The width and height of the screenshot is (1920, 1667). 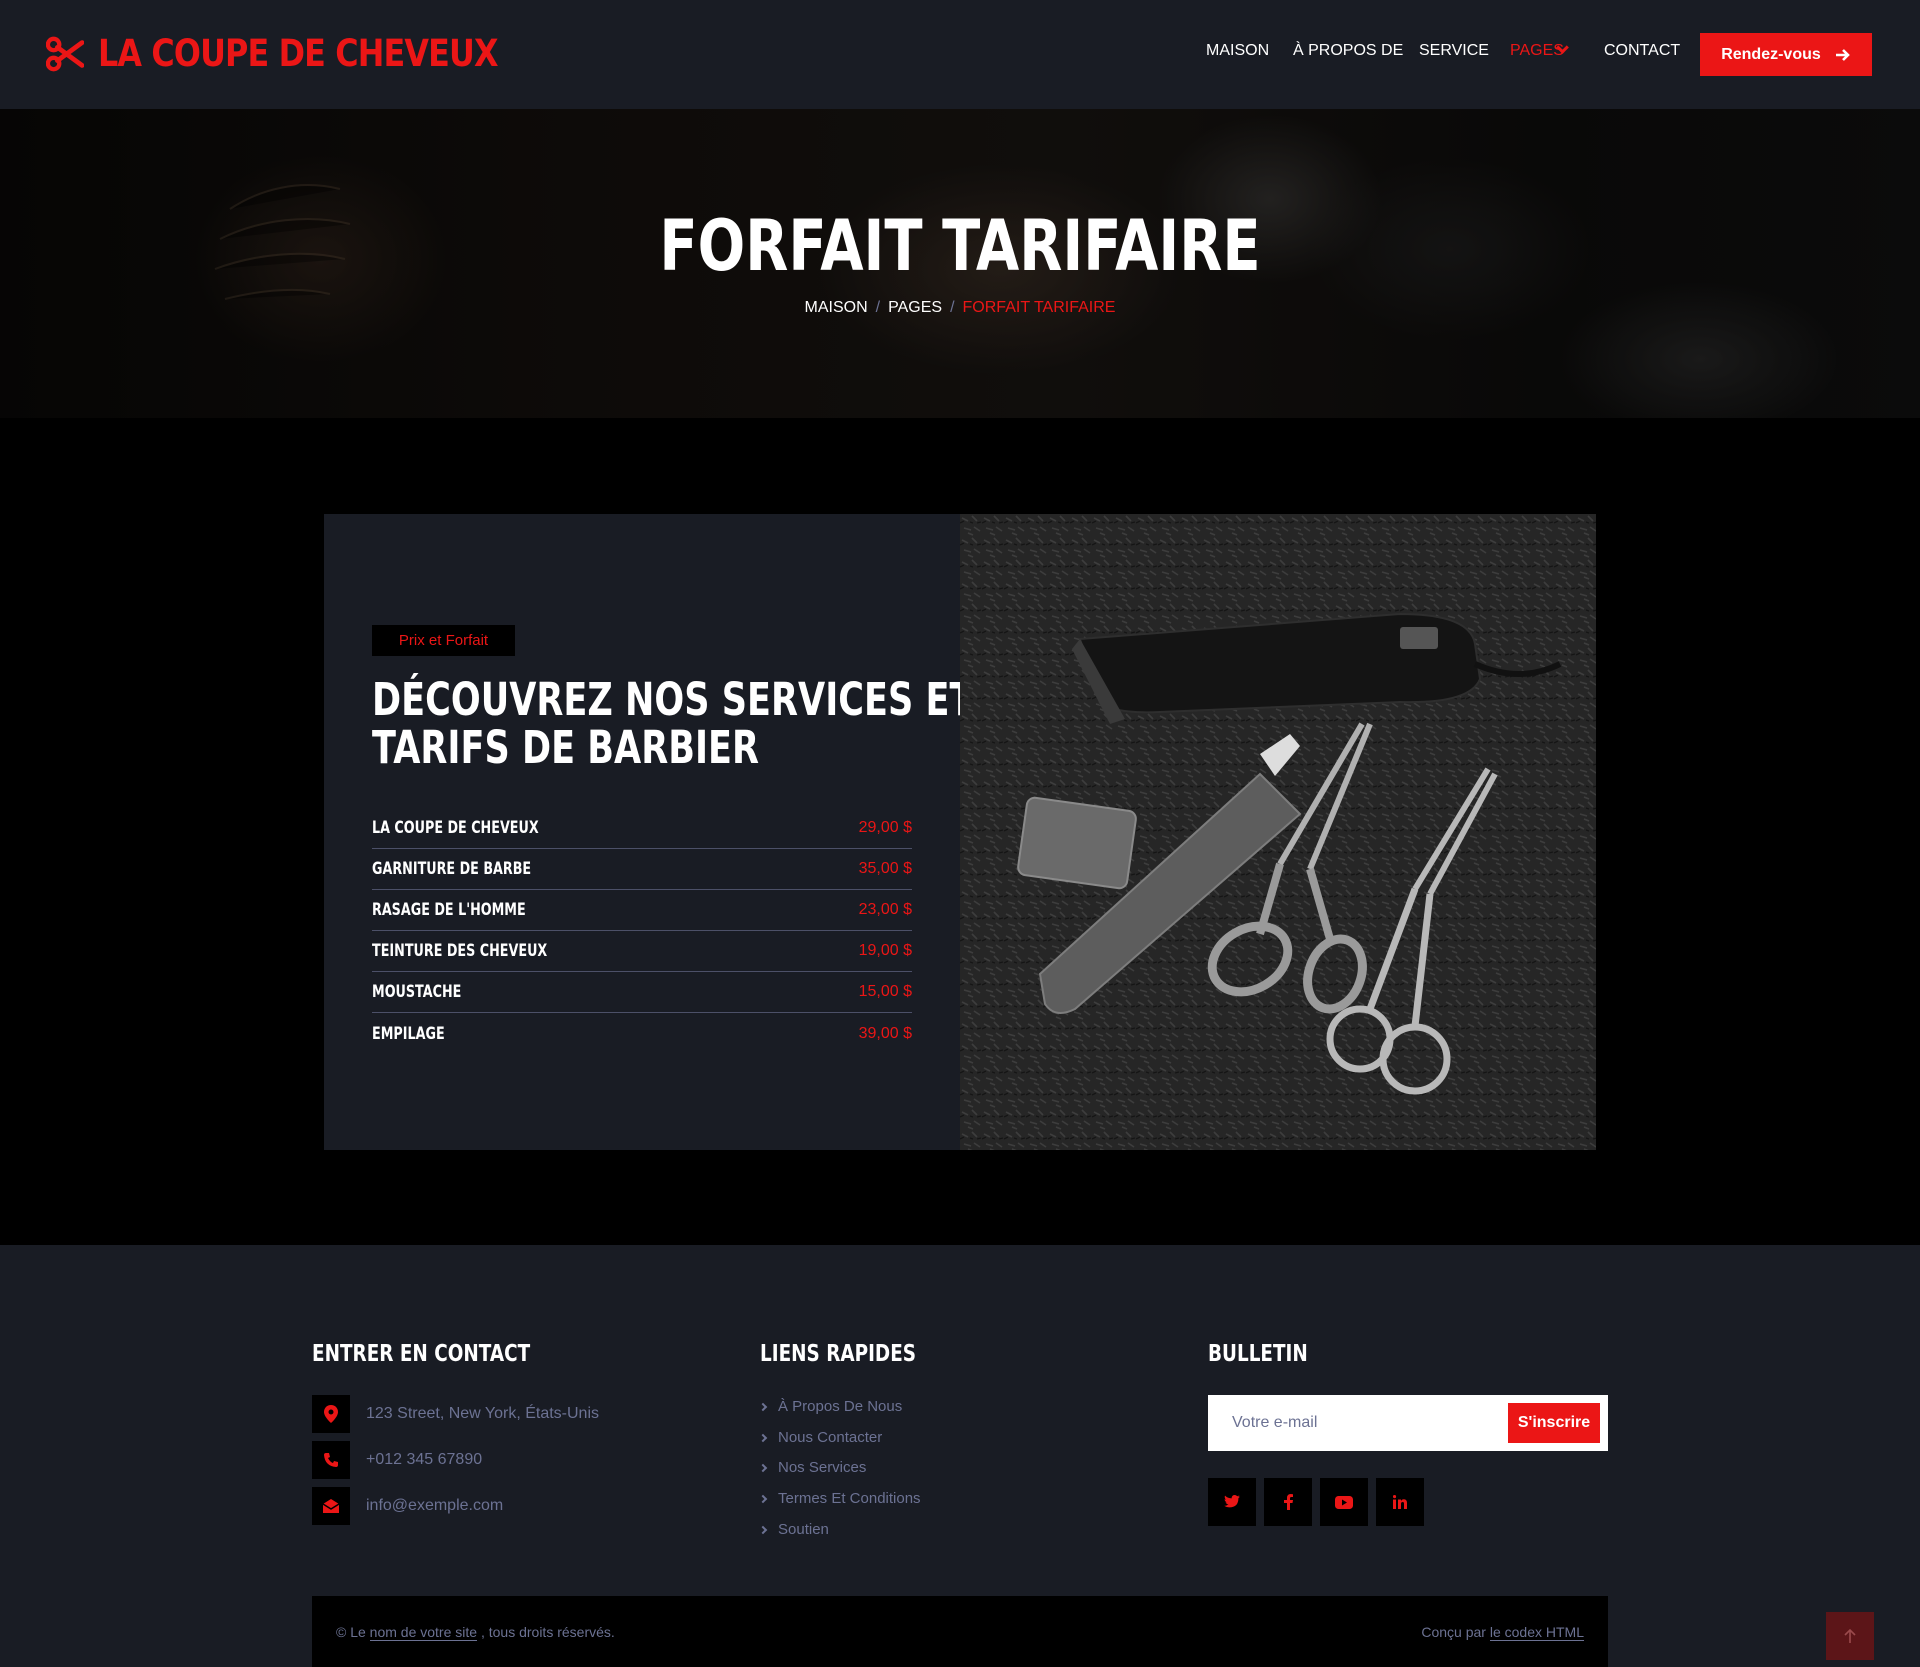 What do you see at coordinates (822, 1467) in the screenshot?
I see `quick-link-label: Nos Services` at bounding box center [822, 1467].